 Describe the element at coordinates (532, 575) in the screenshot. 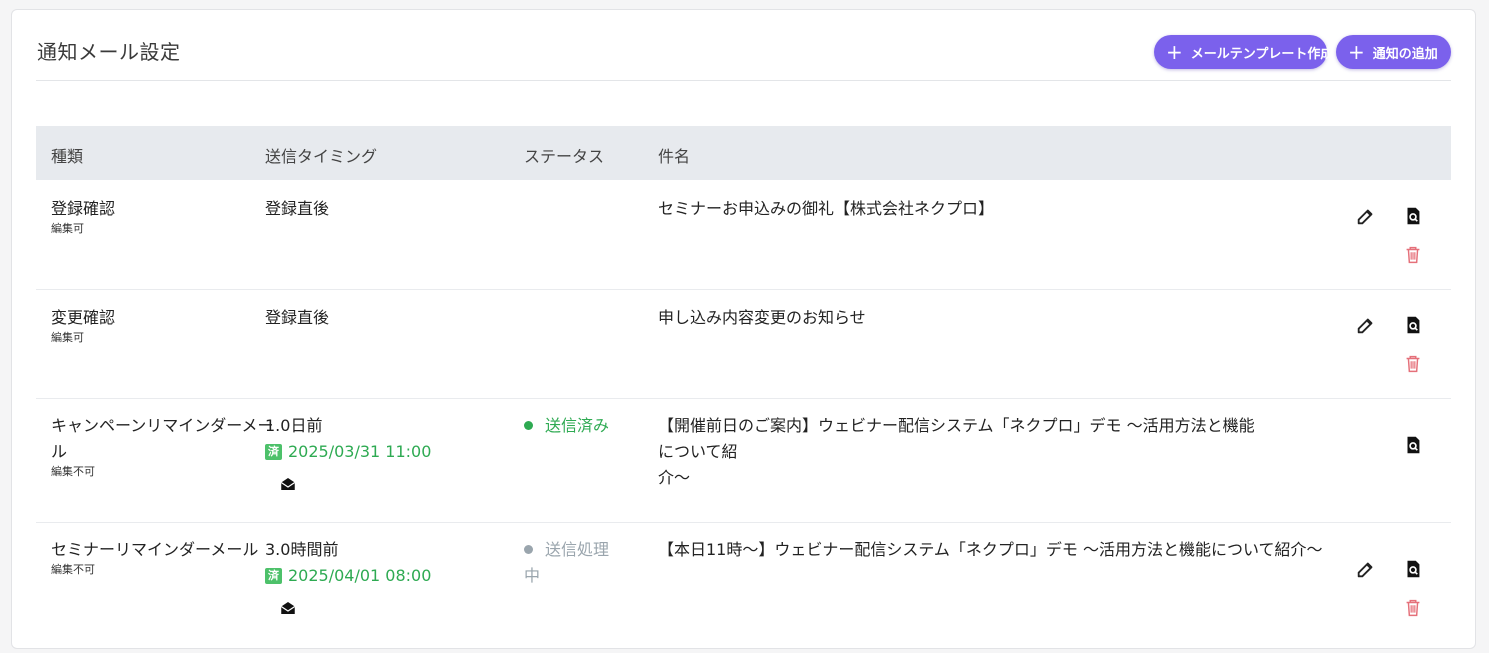

I see `status-label-cont: 中` at that location.